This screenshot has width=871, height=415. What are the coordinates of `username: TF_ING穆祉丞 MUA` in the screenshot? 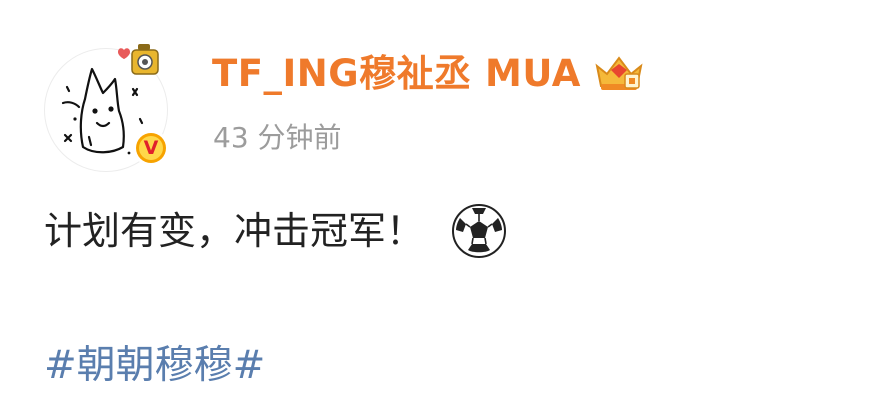 It's located at (396, 74).